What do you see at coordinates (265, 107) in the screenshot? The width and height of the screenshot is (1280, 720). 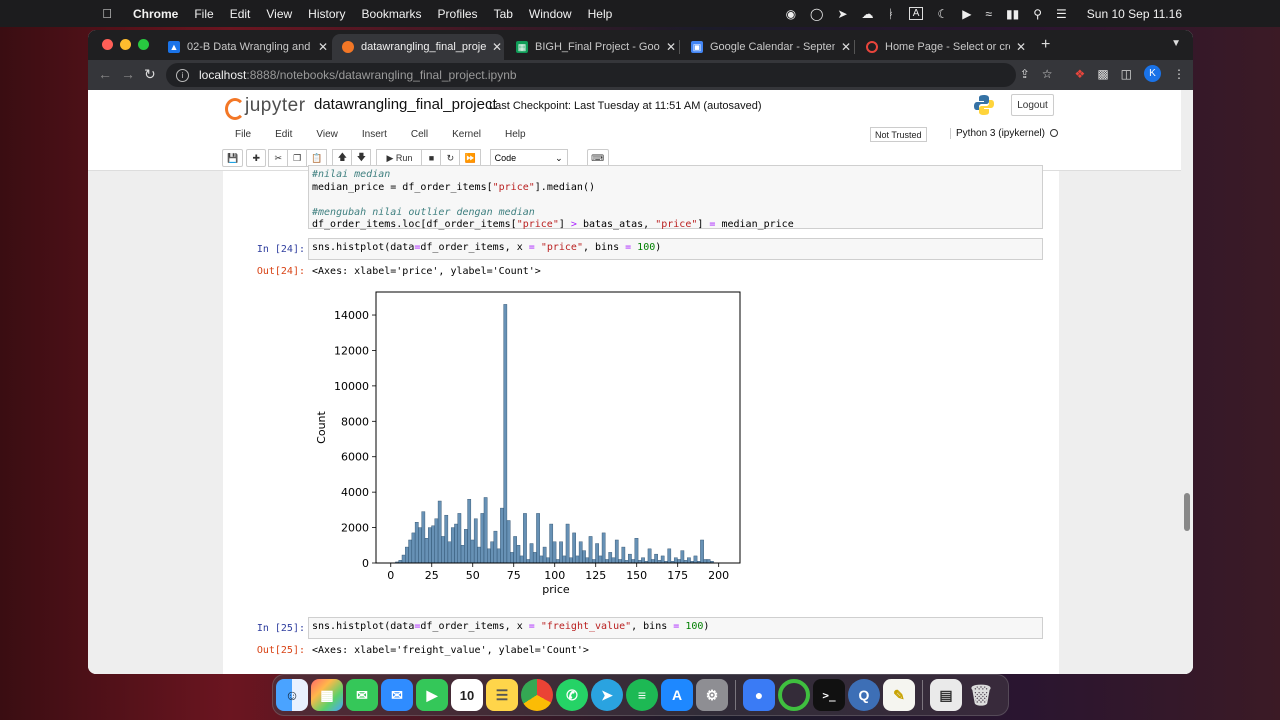 I see `jupyter-logo: jupyter` at bounding box center [265, 107].